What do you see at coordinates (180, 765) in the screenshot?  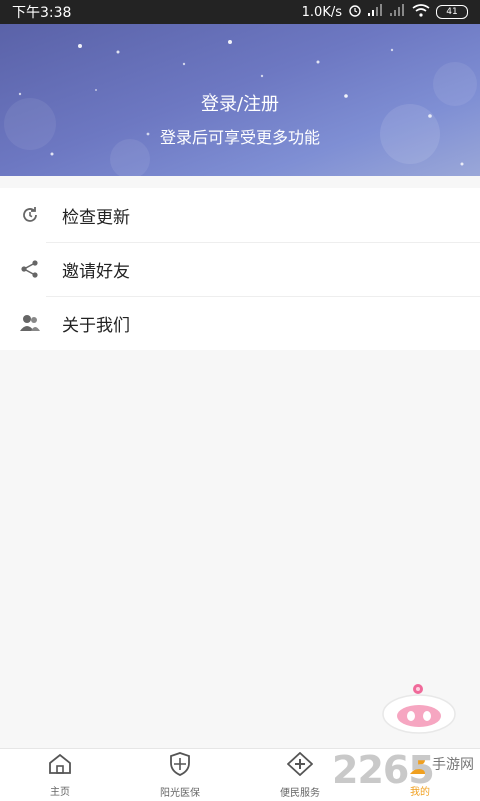 I see `shield-icon` at bounding box center [180, 765].